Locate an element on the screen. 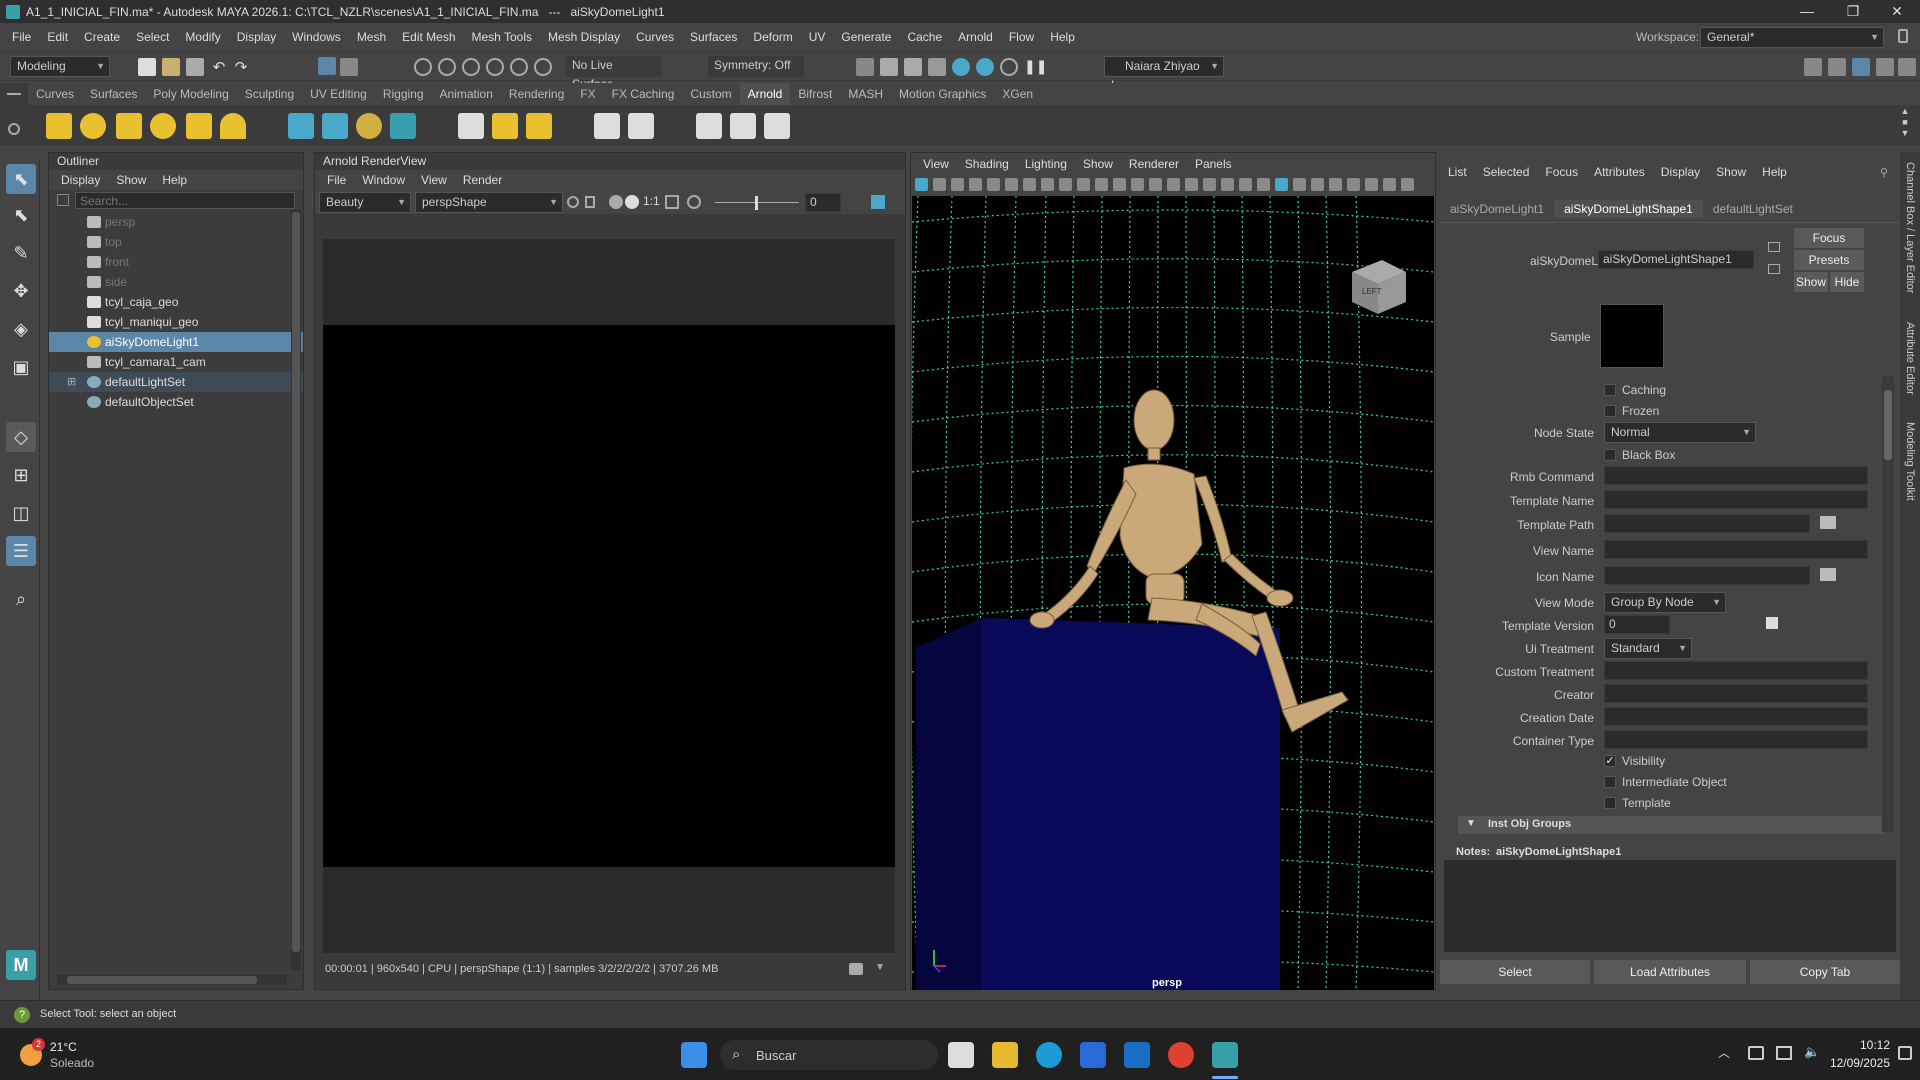  outliner-item: top is located at coordinates (176, 242).